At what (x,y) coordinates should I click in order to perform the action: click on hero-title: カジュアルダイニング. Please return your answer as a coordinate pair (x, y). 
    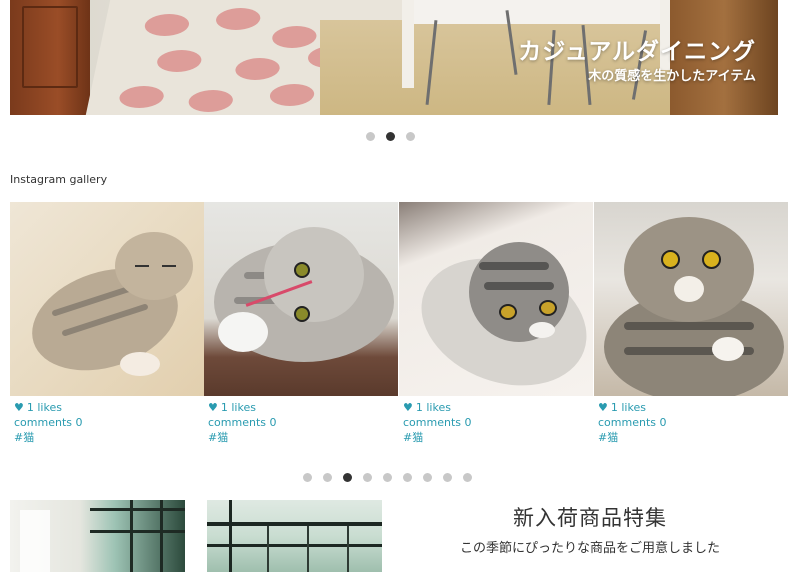
    Looking at the image, I should click on (637, 52).